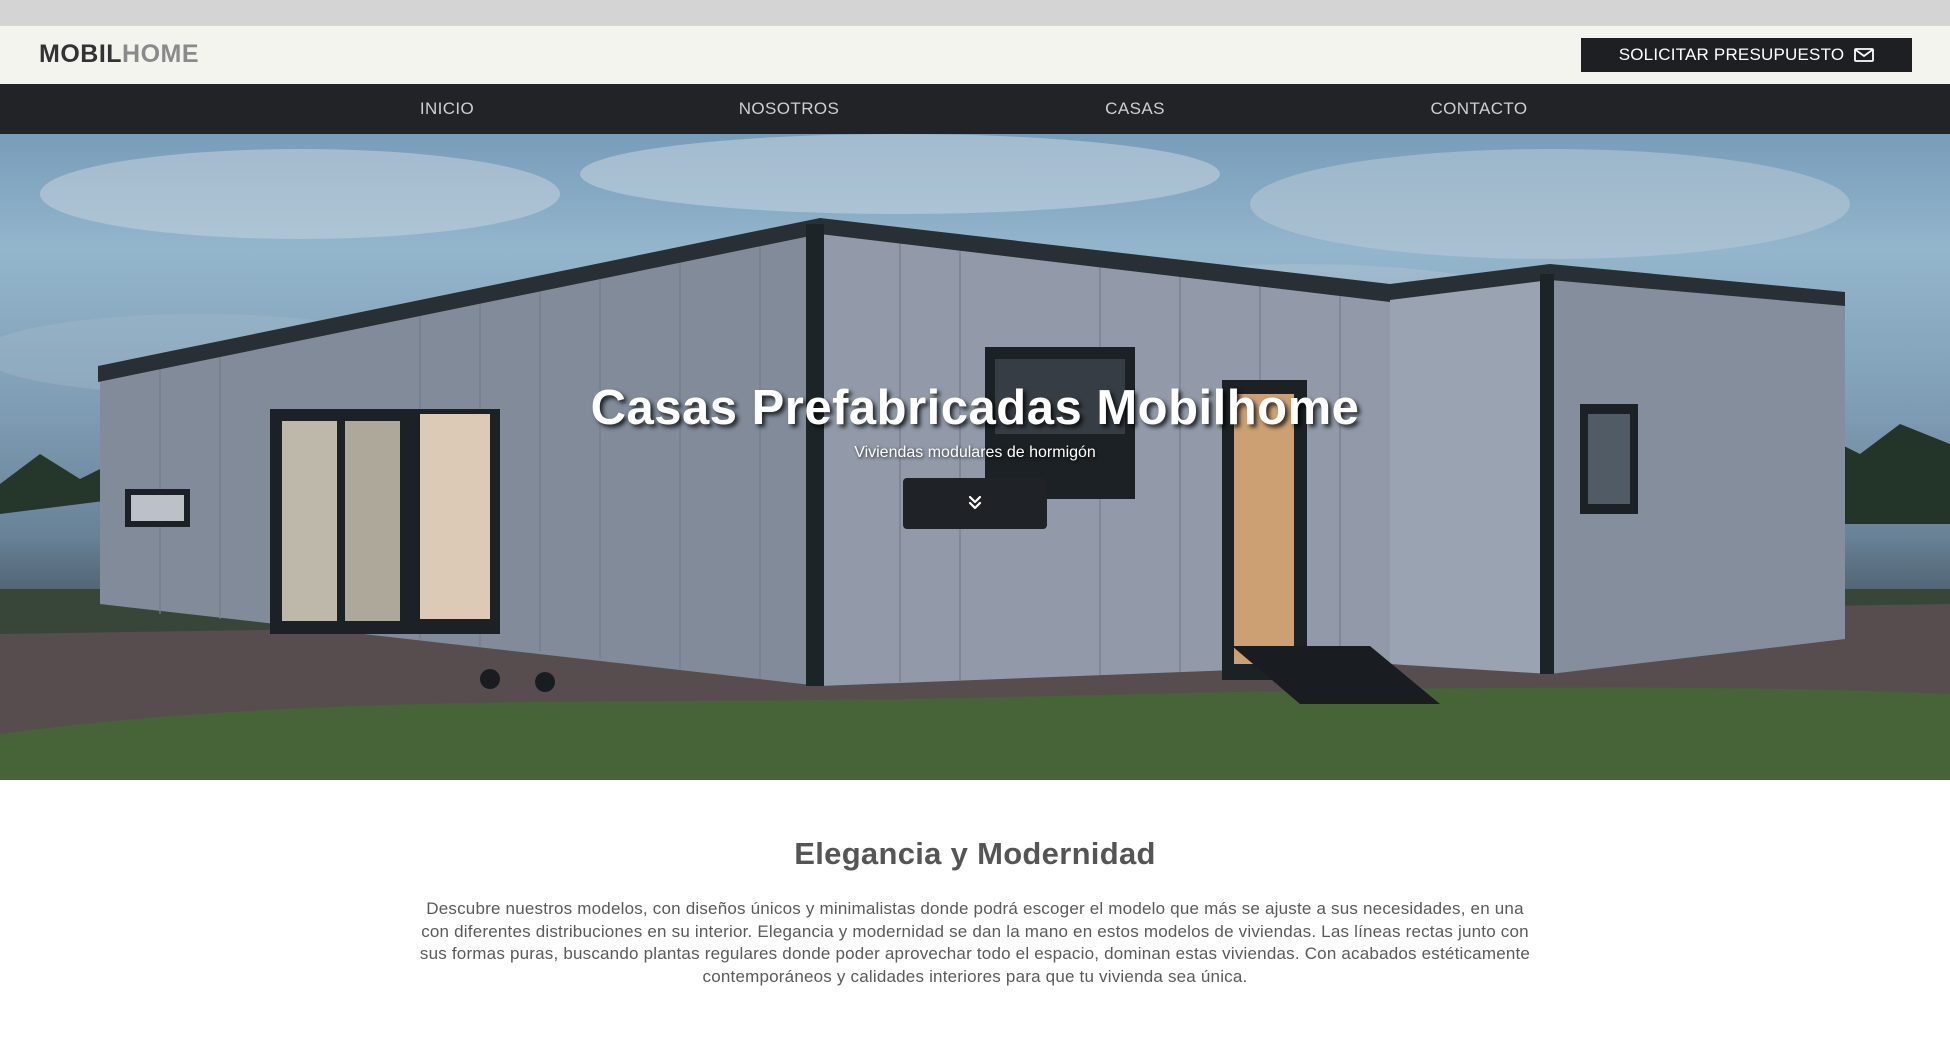 The image size is (1950, 1050). I want to click on hero-subtitle: Viviendas modulares de hormigón, so click(975, 452).